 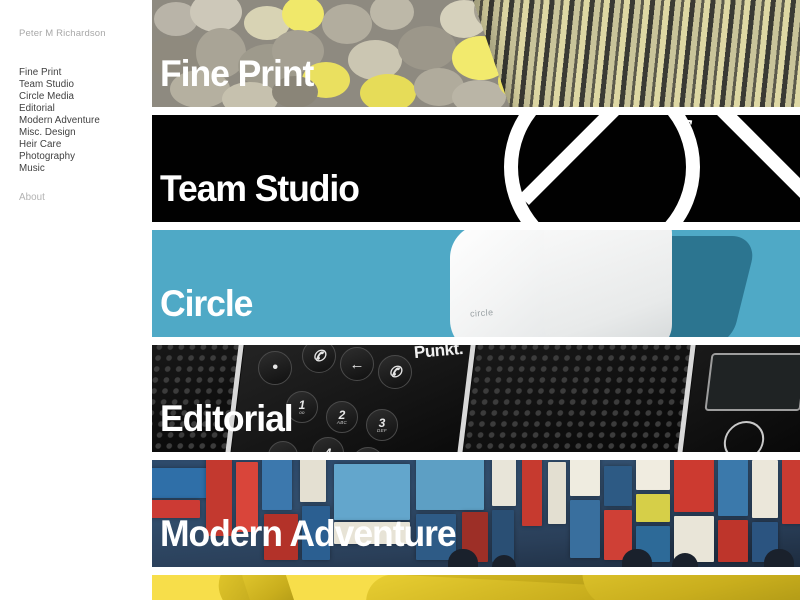 I want to click on key-digit: 4, so click(x=328, y=449).